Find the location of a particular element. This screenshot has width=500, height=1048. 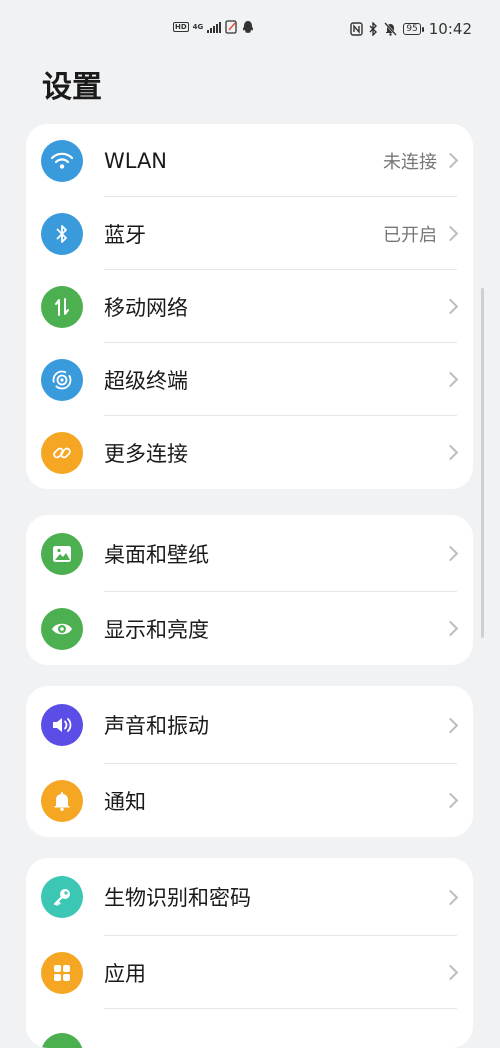

note-app-icon is located at coordinates (231, 27).